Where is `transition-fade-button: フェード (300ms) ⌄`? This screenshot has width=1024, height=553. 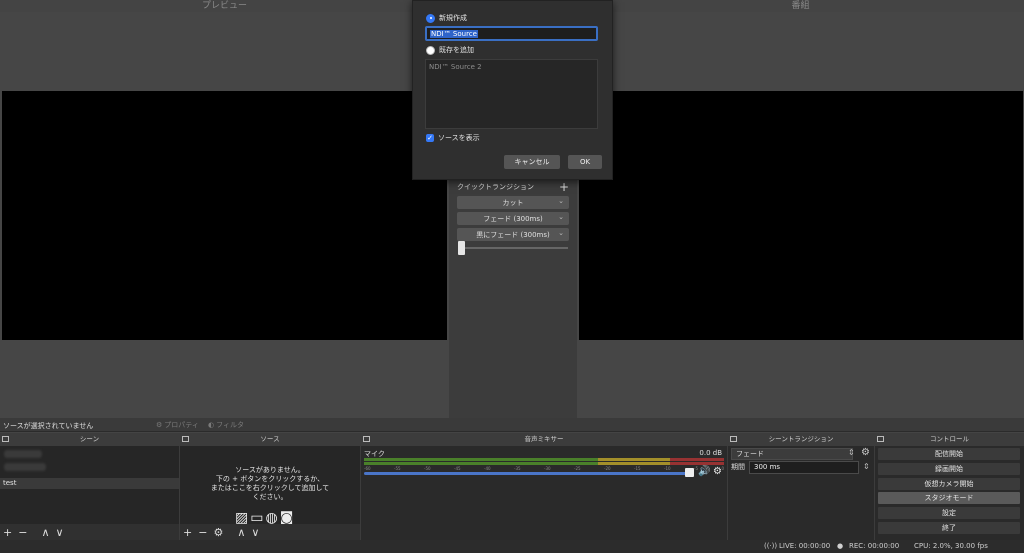 transition-fade-button: フェード (300ms) ⌄ is located at coordinates (513, 218).